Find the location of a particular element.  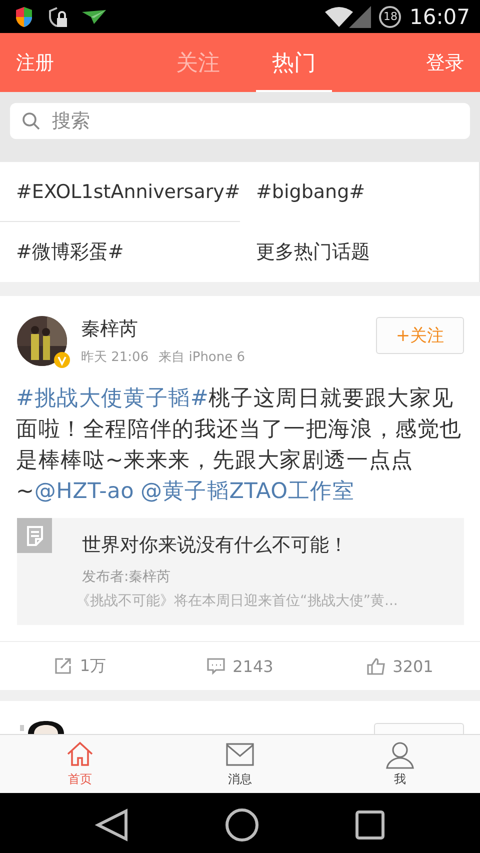

post-time: 昨天 21:06 is located at coordinates (115, 357).